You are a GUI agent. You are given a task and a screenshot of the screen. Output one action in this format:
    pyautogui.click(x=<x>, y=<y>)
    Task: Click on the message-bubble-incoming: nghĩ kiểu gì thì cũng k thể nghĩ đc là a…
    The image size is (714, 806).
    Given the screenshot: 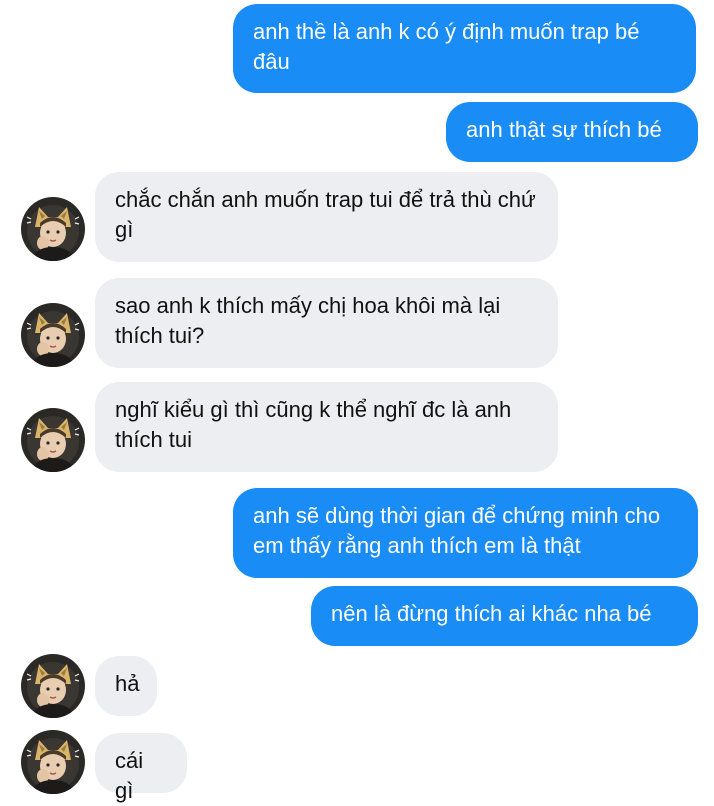 What is the action you would take?
    pyautogui.click(x=326, y=427)
    